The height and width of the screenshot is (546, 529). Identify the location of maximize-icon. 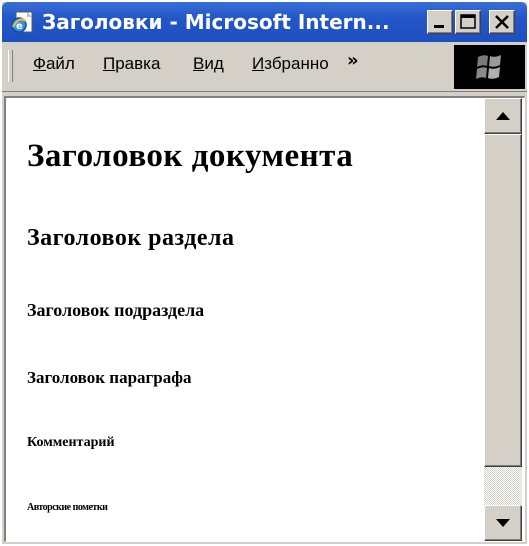
(468, 21).